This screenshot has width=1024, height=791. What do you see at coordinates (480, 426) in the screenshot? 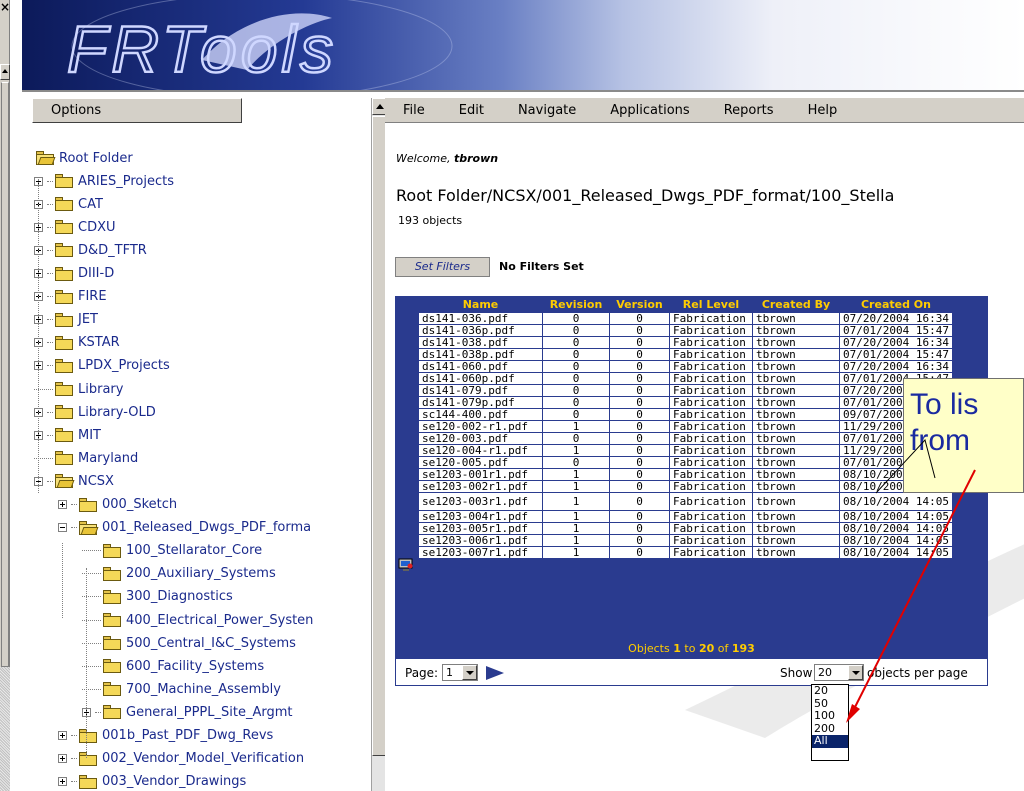
I see `cell-name: se120-002-r1.pdf` at bounding box center [480, 426].